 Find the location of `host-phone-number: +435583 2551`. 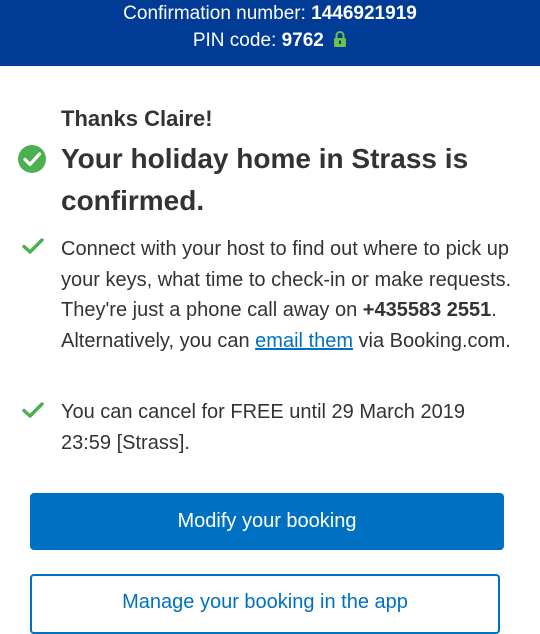

host-phone-number: +435583 2551 is located at coordinates (427, 310).